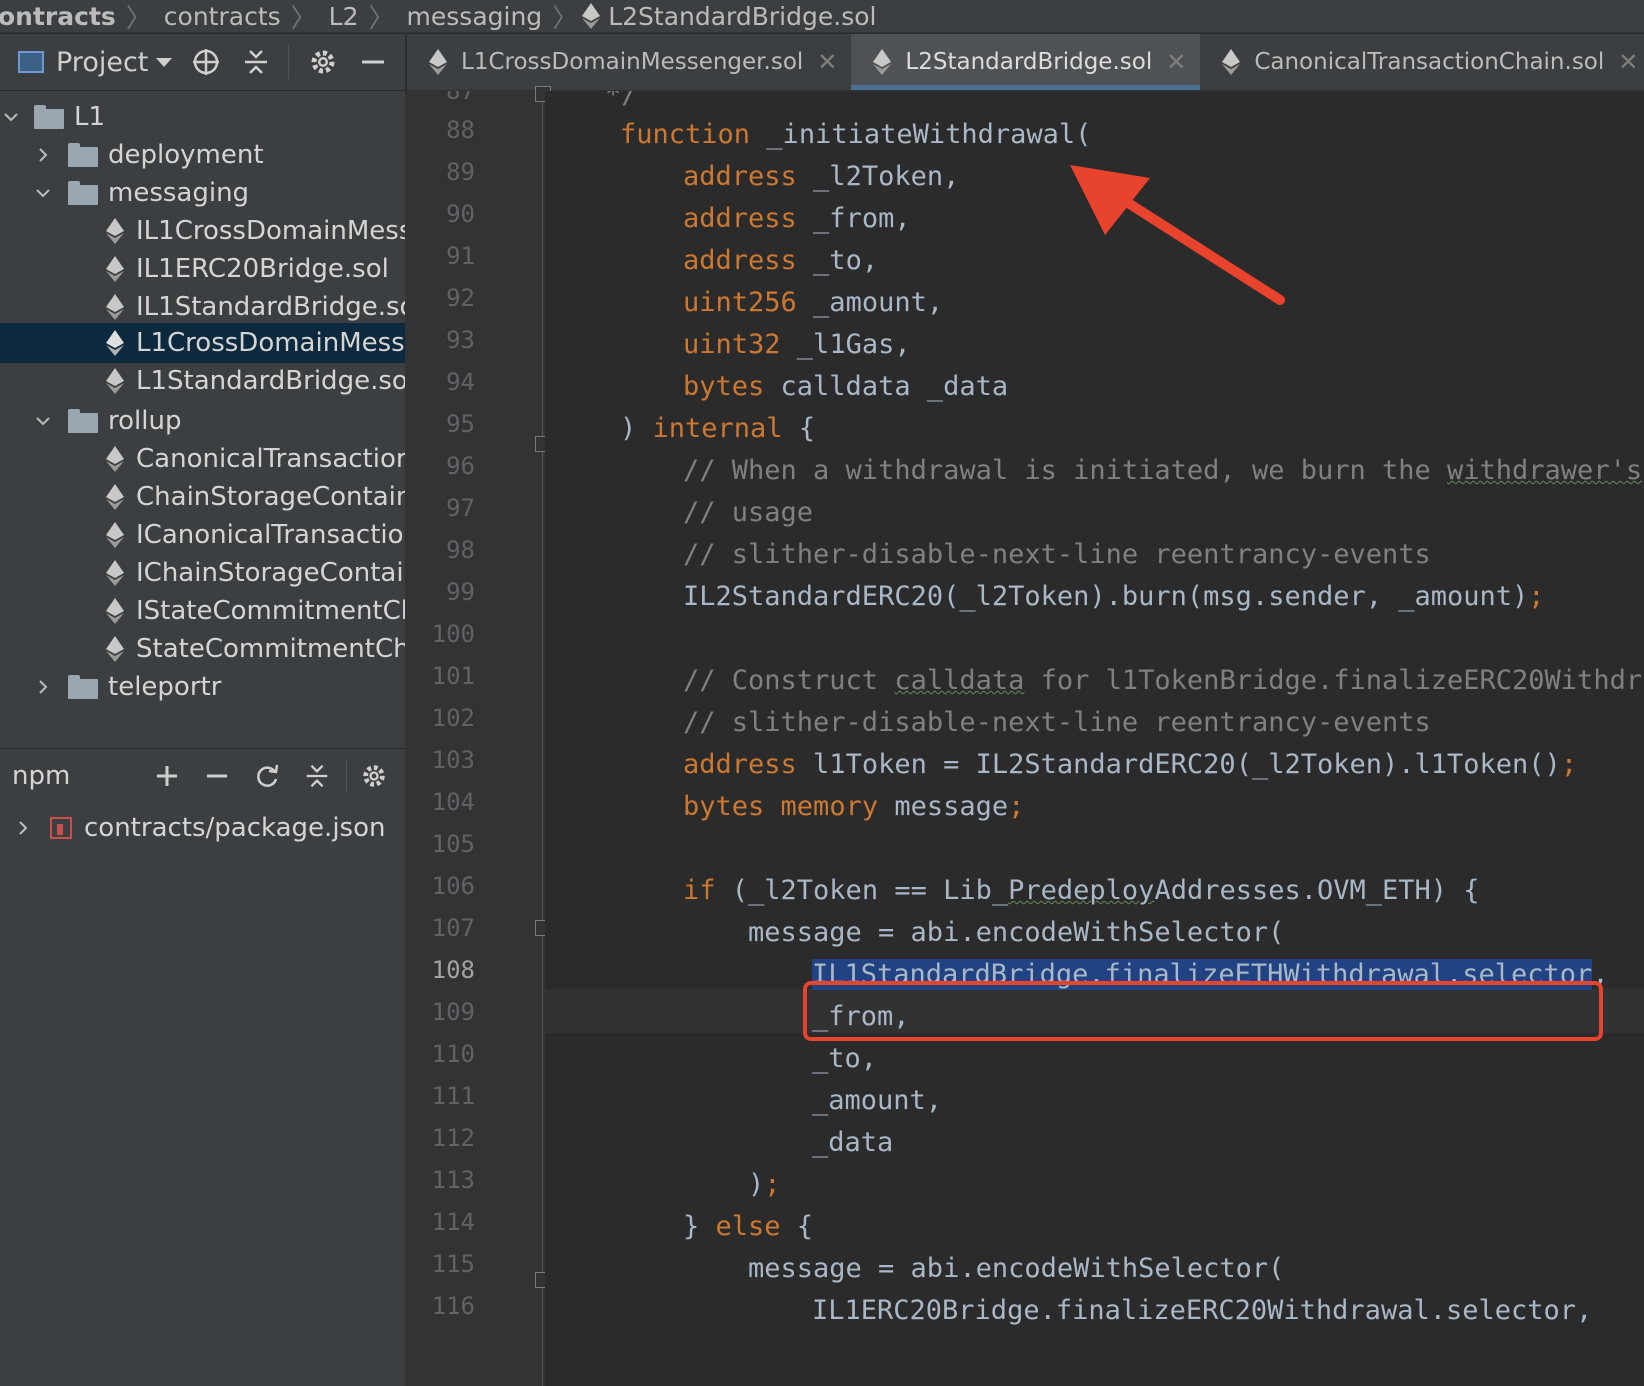  What do you see at coordinates (202, 535) in the screenshot?
I see `tree-file: ICanonicalTransactio` at bounding box center [202, 535].